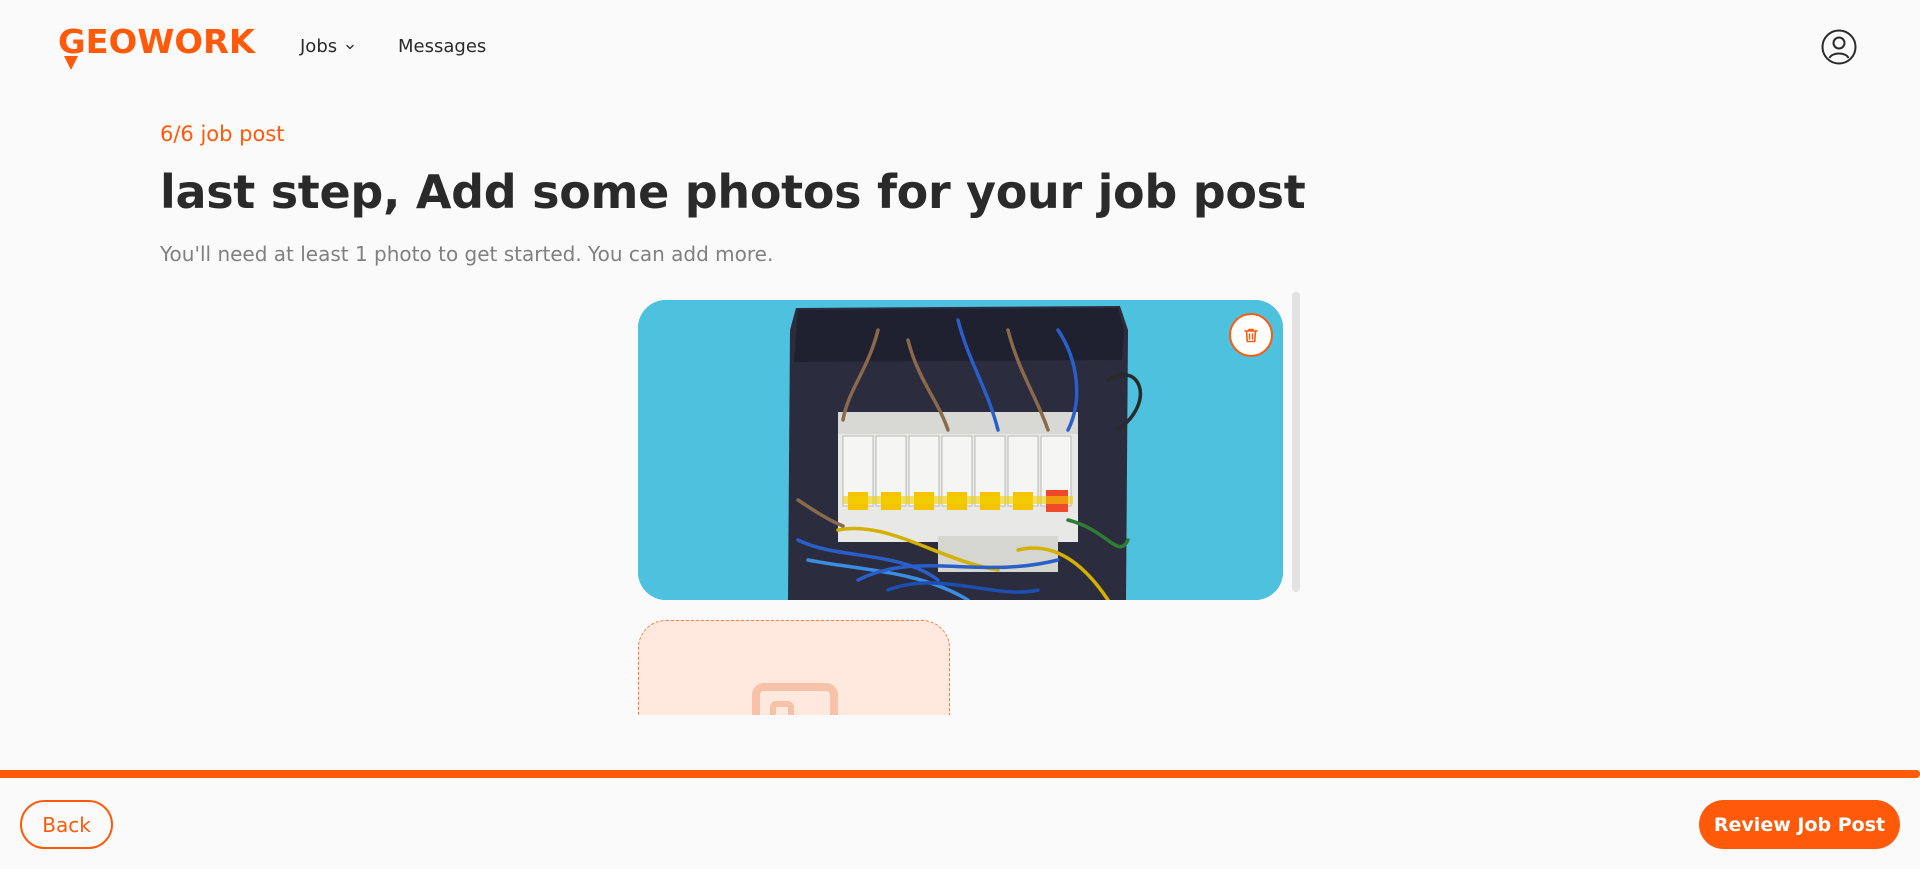 The image size is (1920, 869). I want to click on nav-messages-label: Messages, so click(442, 46).